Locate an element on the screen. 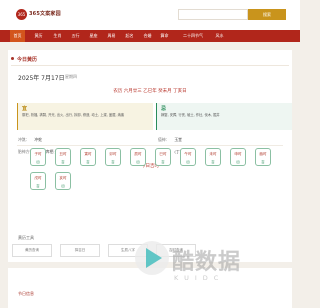 The height and width of the screenshot is (308, 320). hour-card: 亥时凶 is located at coordinates (63, 181).